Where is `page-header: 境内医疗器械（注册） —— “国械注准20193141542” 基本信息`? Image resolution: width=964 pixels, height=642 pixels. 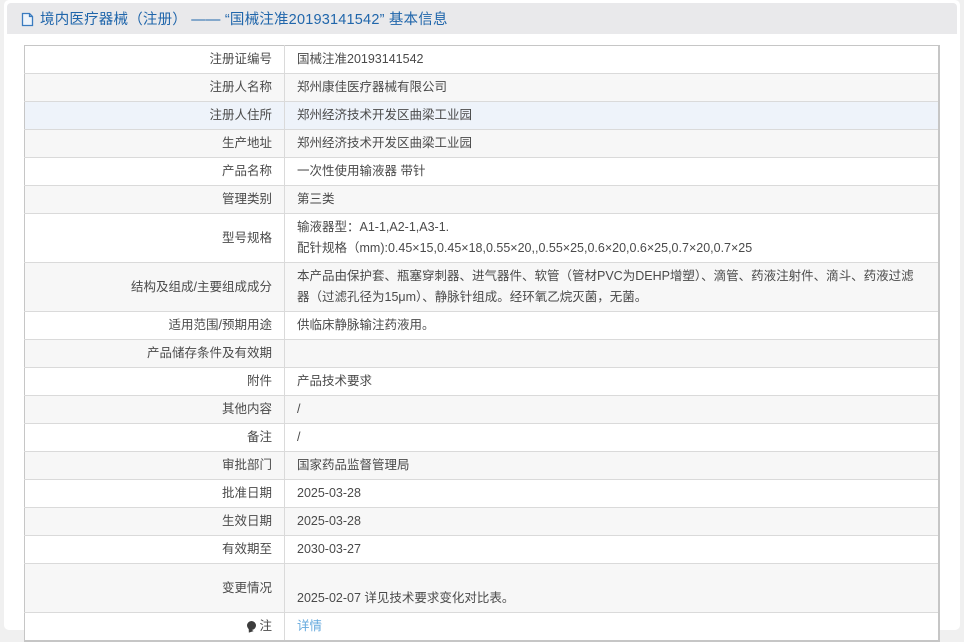
page-header: 境内医疗器械（注册） —— “国械注准20193141542” 基本信息 is located at coordinates (482, 18).